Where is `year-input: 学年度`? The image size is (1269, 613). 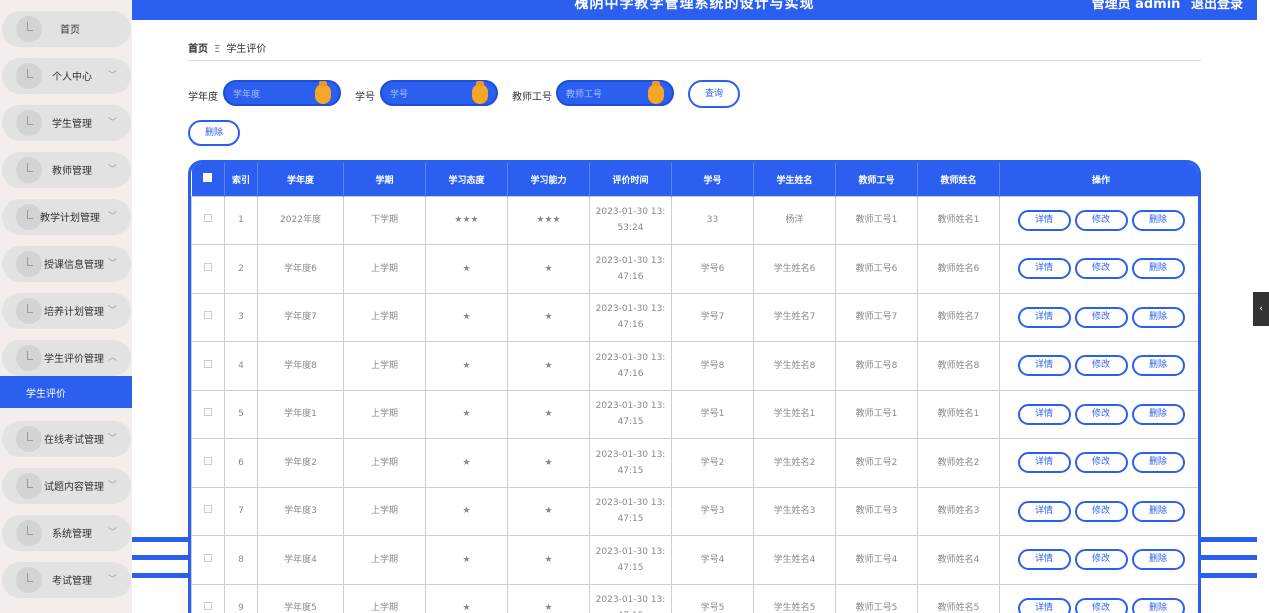 year-input: 学年度 is located at coordinates (282, 93).